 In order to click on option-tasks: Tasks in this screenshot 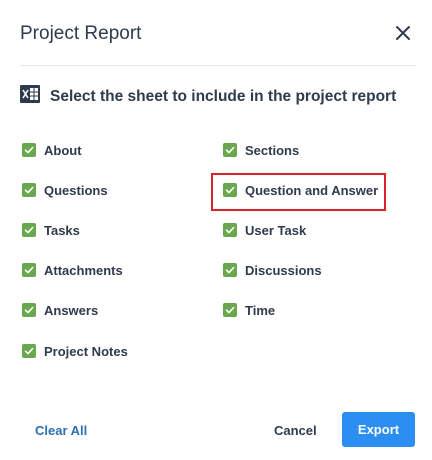, I will do `click(51, 230)`.